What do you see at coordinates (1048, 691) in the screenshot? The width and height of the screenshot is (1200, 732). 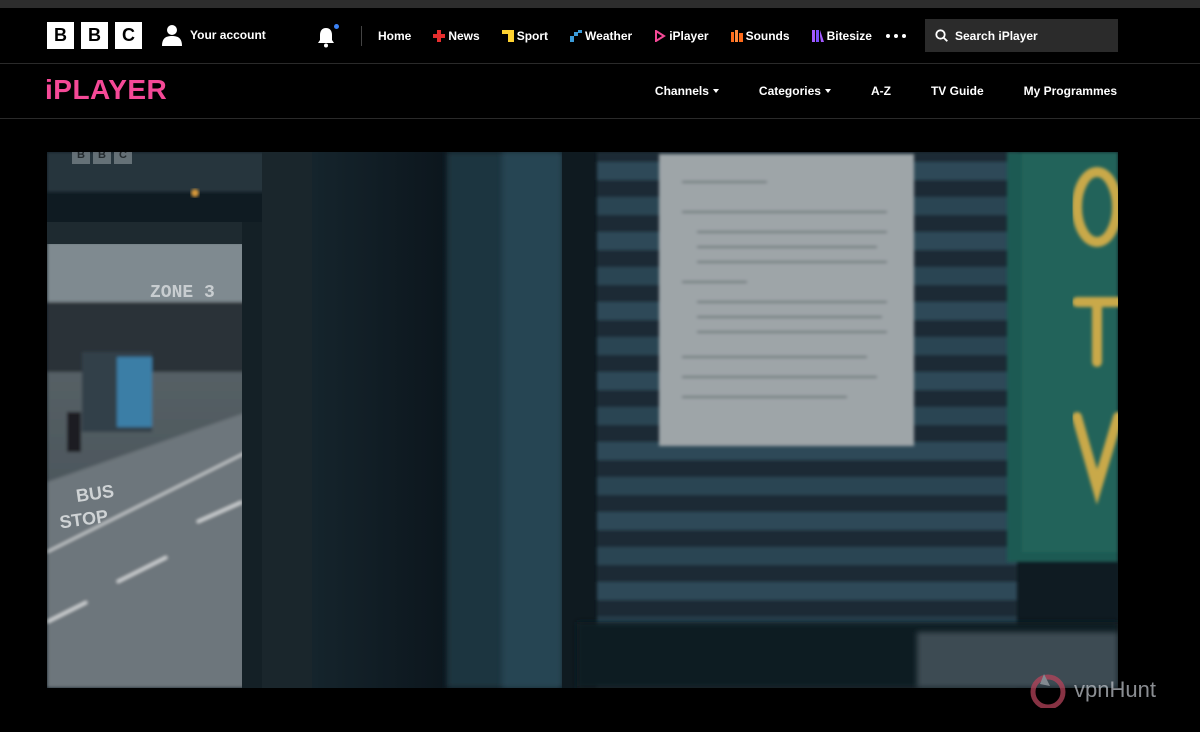 I see `vpnhunt-logo-icon` at bounding box center [1048, 691].